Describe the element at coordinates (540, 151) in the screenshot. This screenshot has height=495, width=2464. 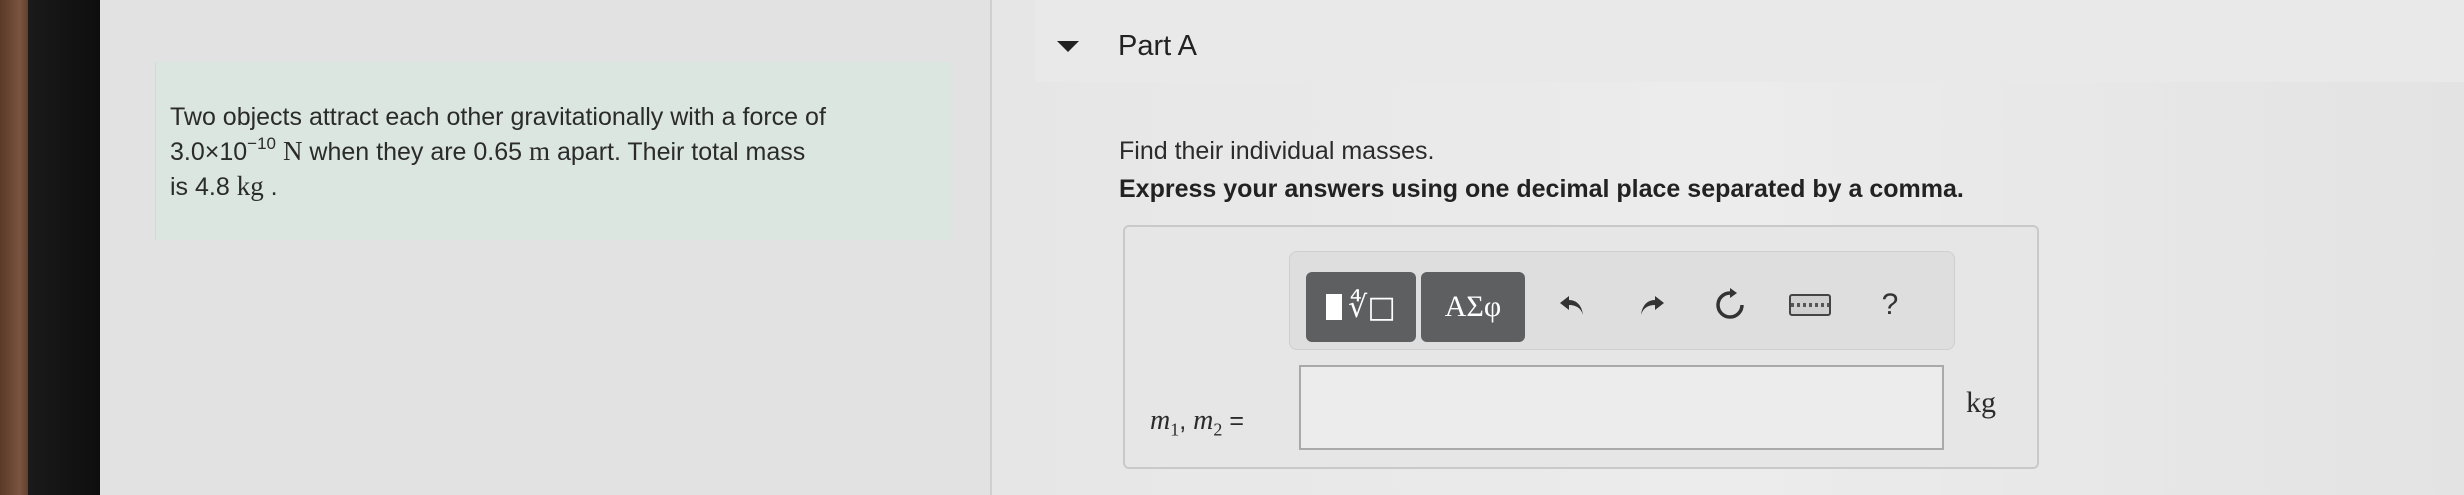
I see `distance-unit: m` at that location.